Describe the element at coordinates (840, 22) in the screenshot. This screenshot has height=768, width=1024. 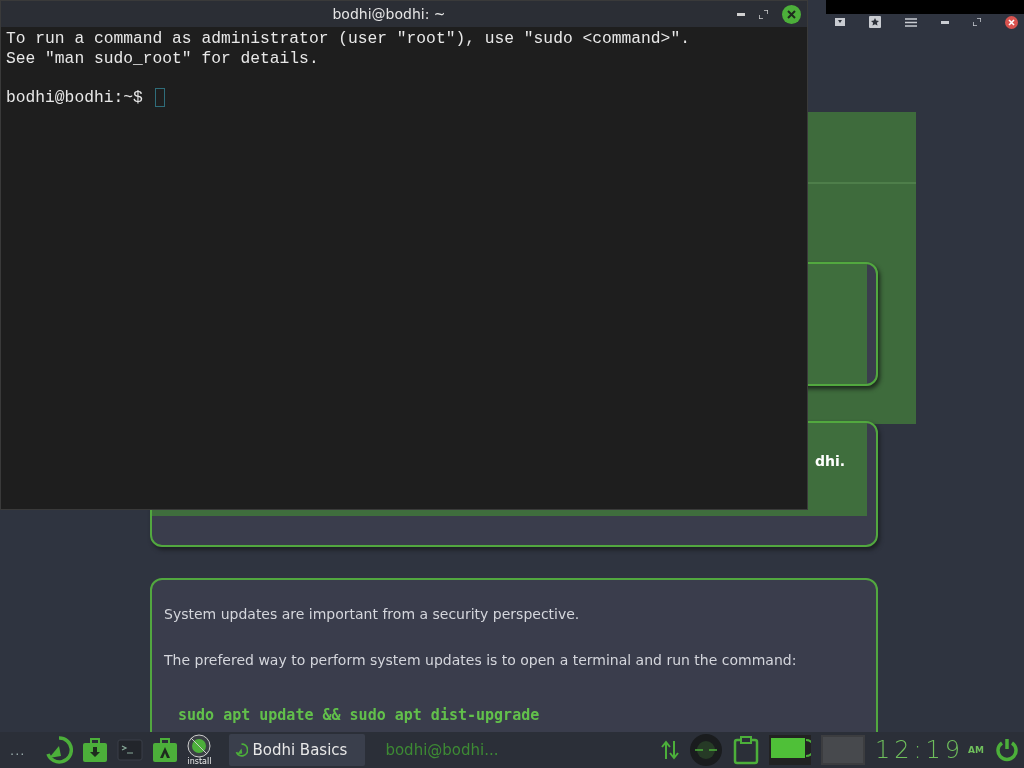
I see `download-icon` at that location.